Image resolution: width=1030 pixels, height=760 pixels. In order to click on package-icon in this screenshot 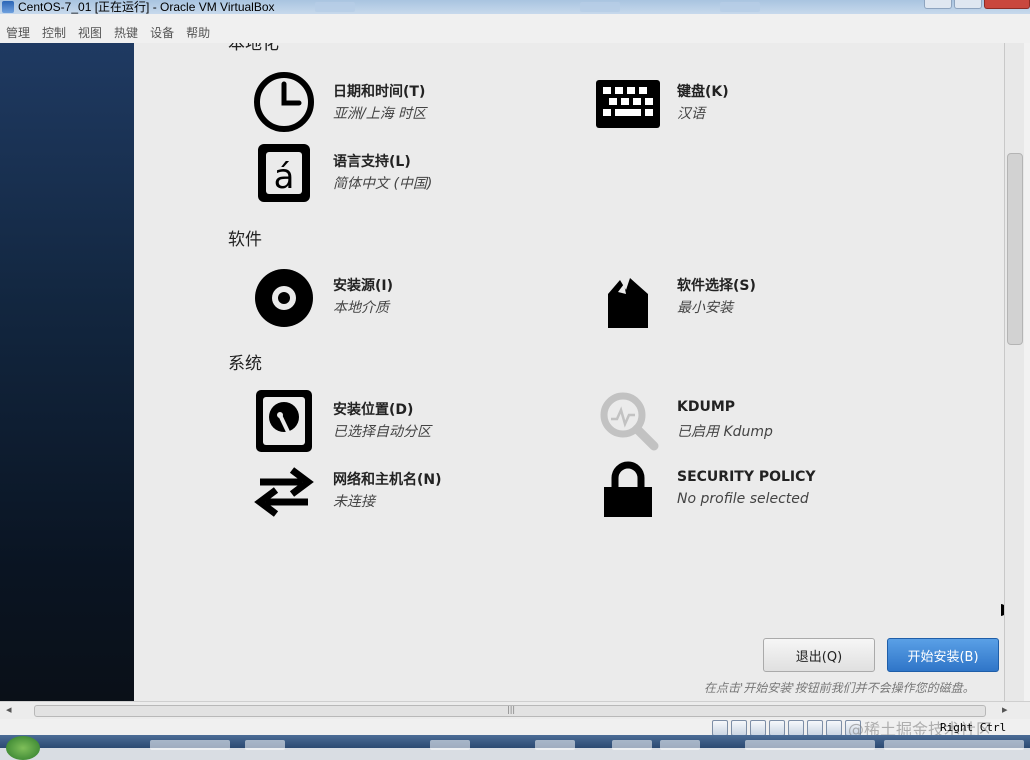, I will do `click(628, 303)`.